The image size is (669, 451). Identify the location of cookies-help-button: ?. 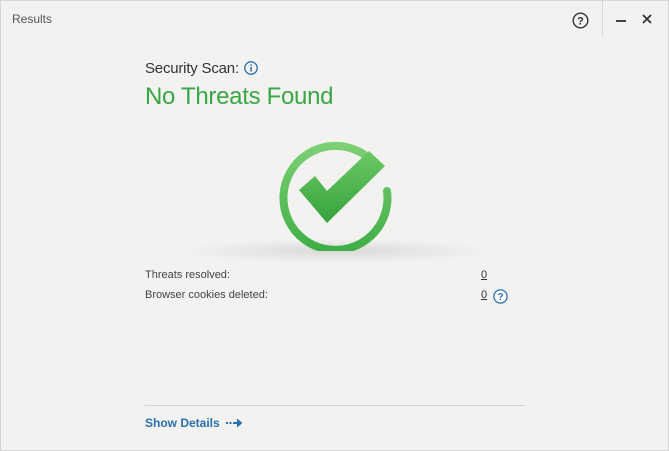
(500, 296).